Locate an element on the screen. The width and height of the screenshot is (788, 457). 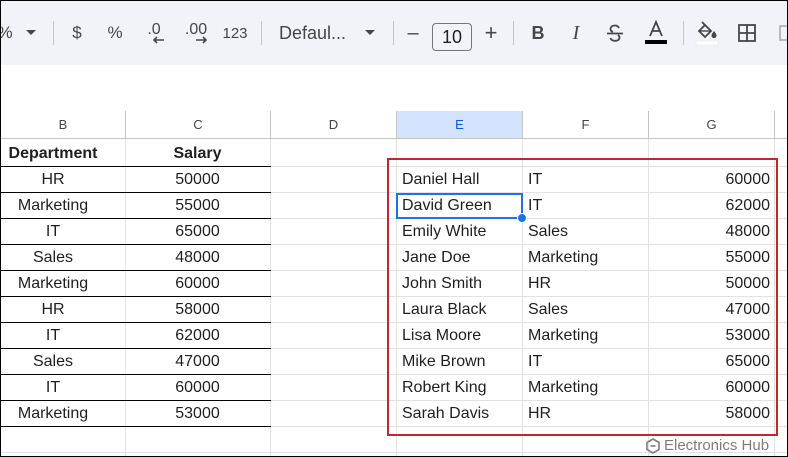
column-header-f: F is located at coordinates (586, 125).